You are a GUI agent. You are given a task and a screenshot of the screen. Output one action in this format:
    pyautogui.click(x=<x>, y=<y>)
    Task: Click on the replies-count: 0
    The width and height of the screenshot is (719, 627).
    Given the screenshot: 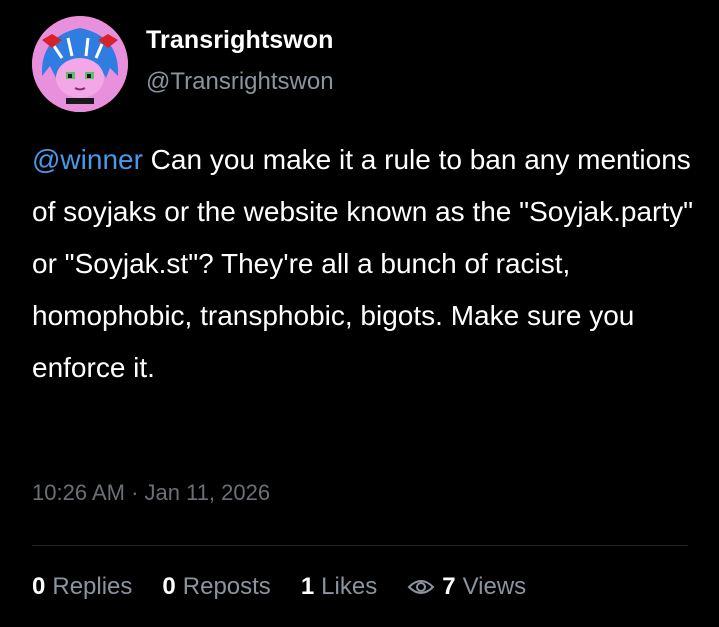 What is the action you would take?
    pyautogui.click(x=39, y=586)
    